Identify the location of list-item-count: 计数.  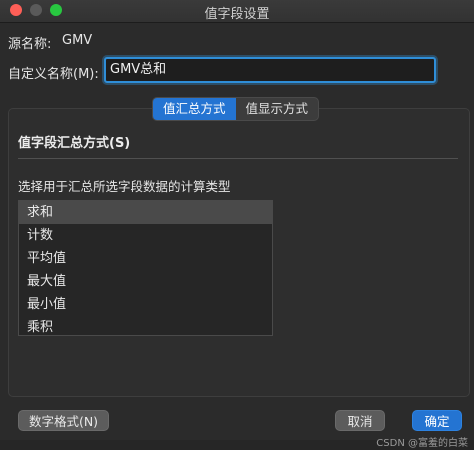
(145, 235).